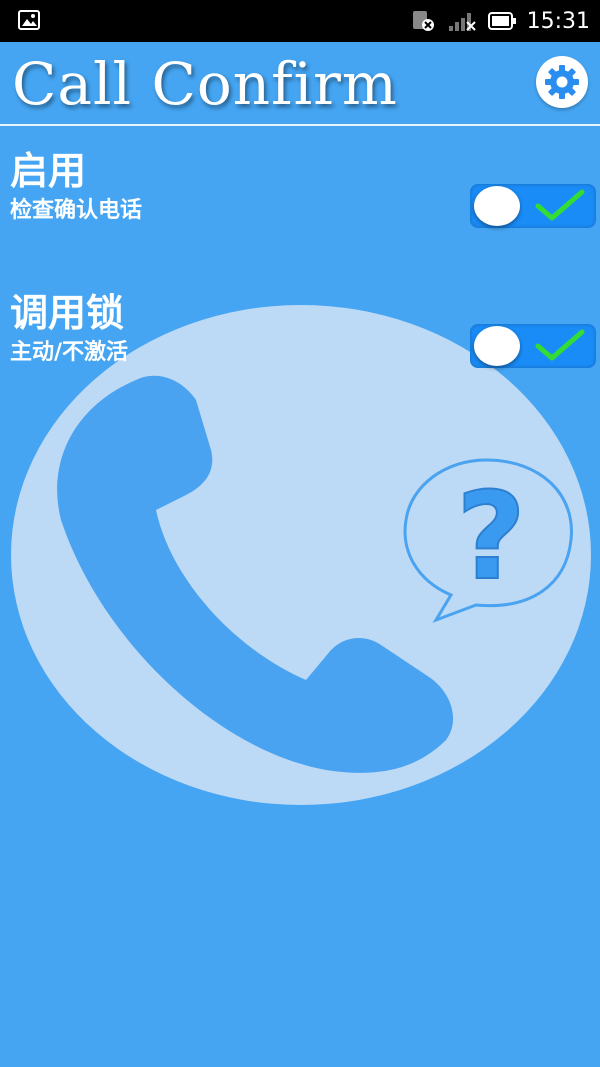 The width and height of the screenshot is (600, 1067). Describe the element at coordinates (29, 20) in the screenshot. I see `image-notification-icon` at that location.